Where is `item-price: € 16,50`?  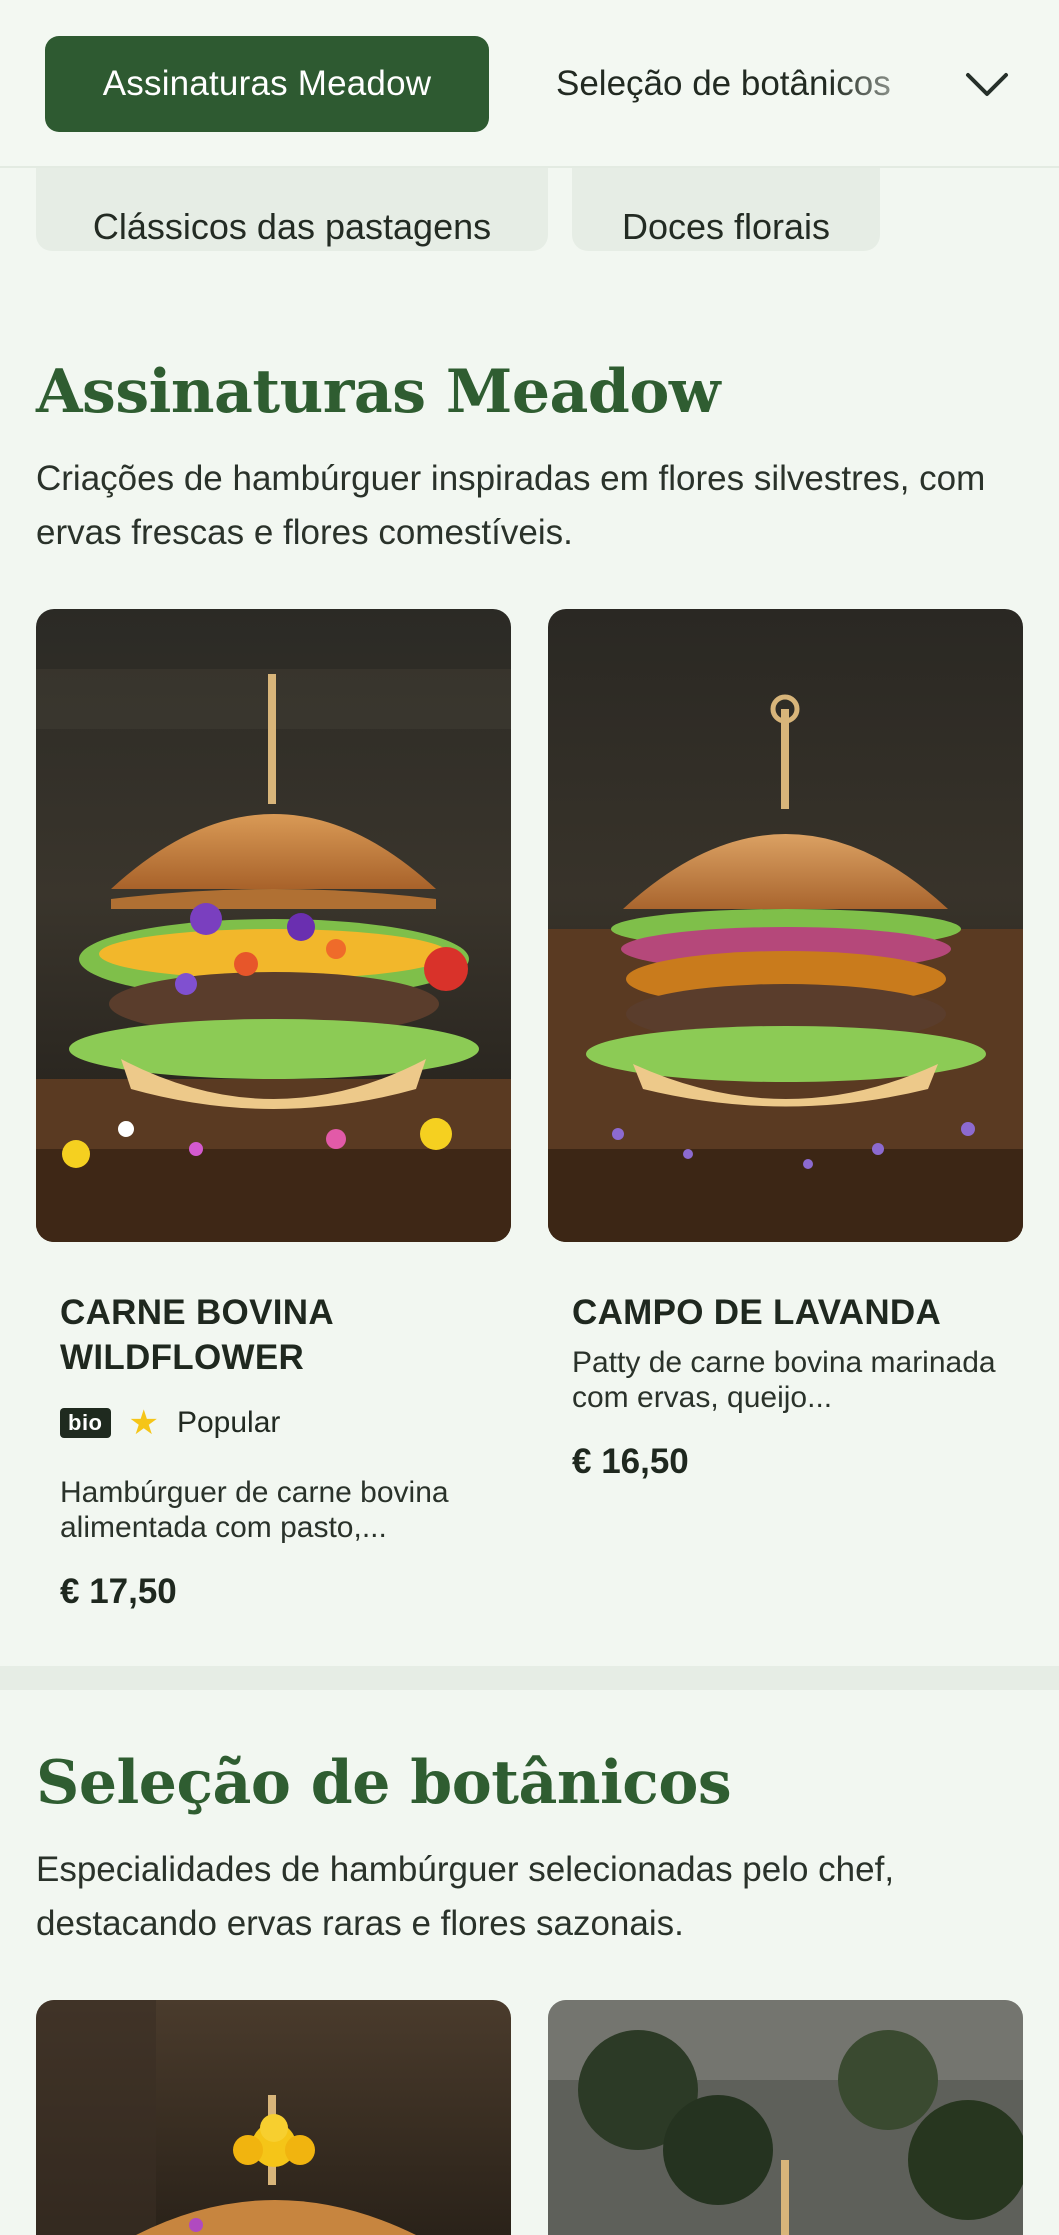
item-price: € 16,50 is located at coordinates (630, 1461).